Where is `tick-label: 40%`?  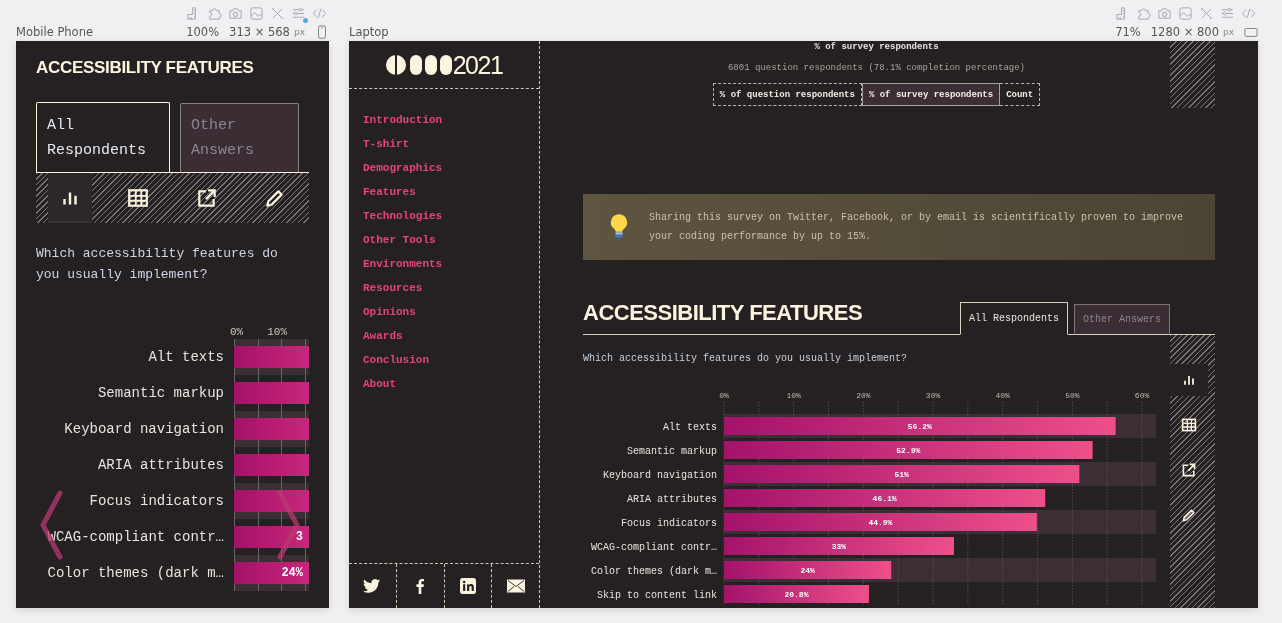 tick-label: 40% is located at coordinates (1002, 395).